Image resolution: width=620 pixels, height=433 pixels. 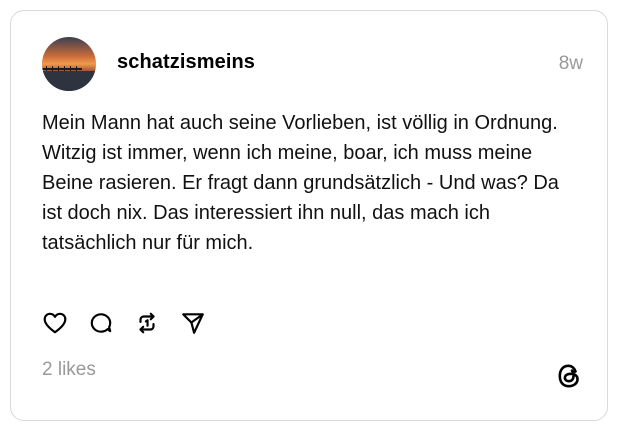 I want to click on username: schatzismeins, so click(x=186, y=62).